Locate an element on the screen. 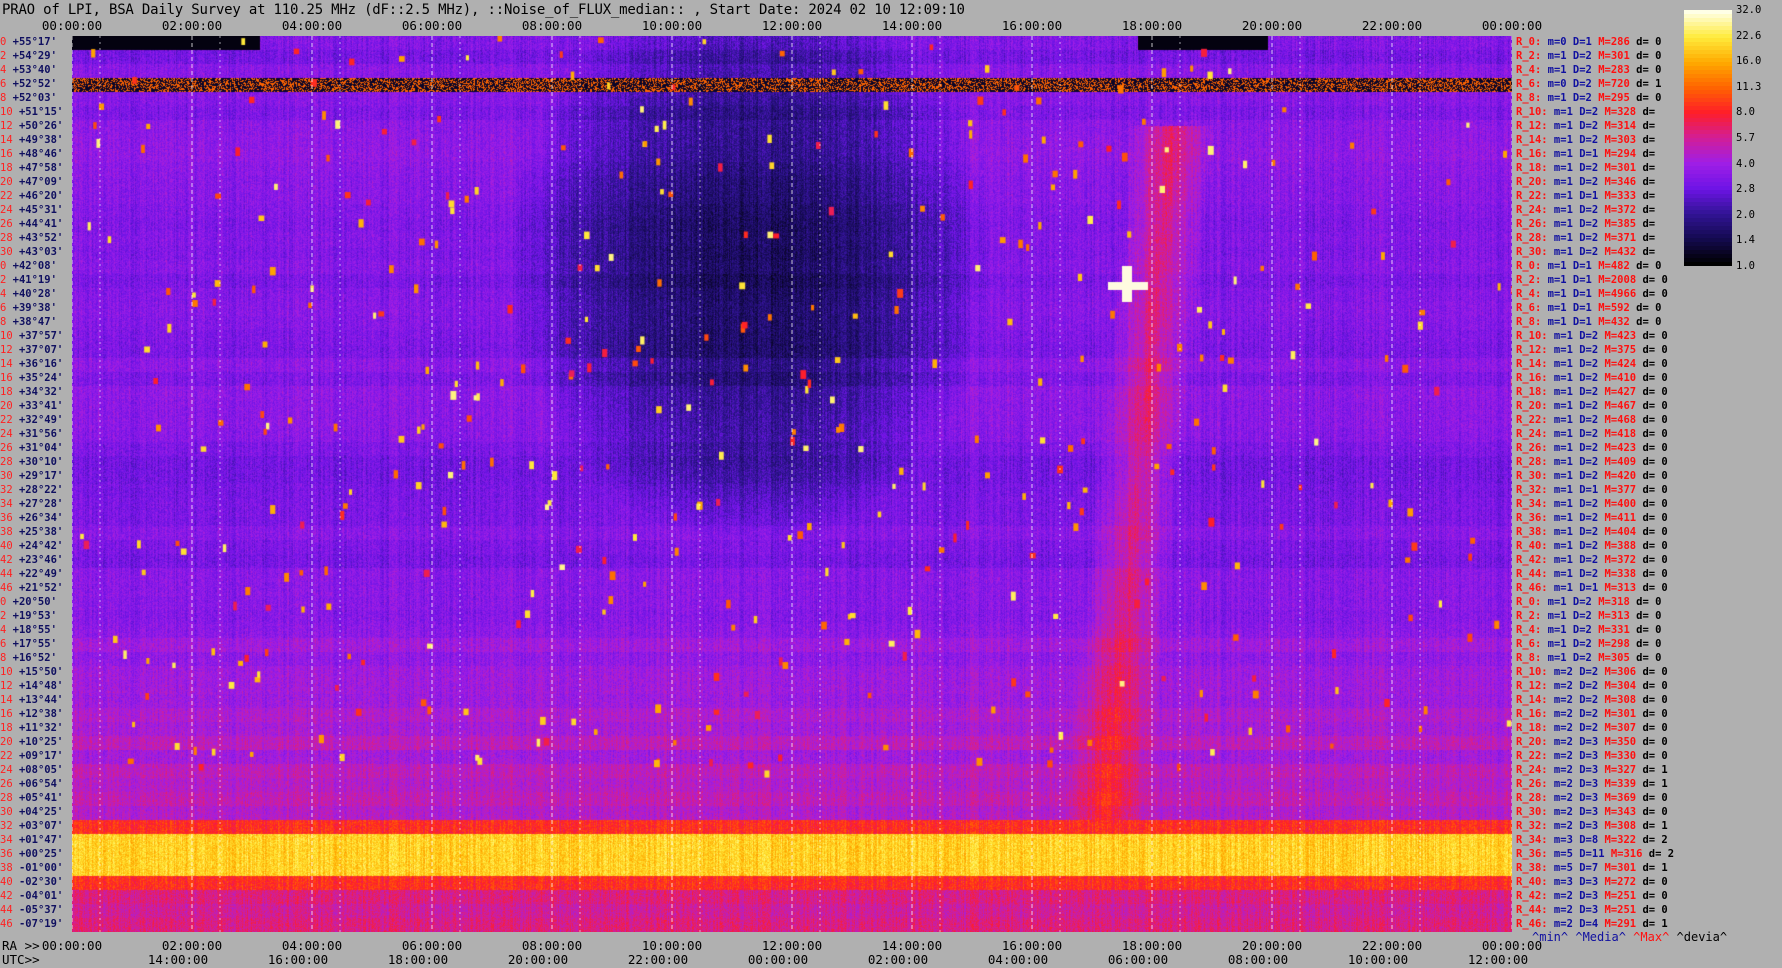  ra-axis-tick: 14:00:00 is located at coordinates (912, 945).